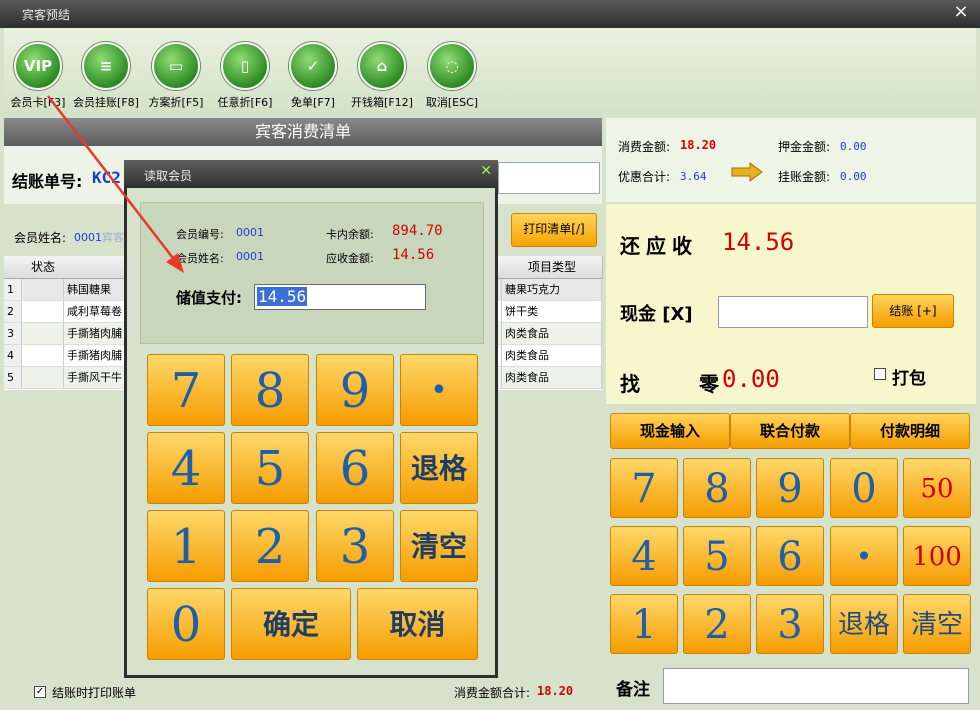 The width and height of the screenshot is (980, 710). I want to click on dlg-key-5: 5, so click(270, 468).